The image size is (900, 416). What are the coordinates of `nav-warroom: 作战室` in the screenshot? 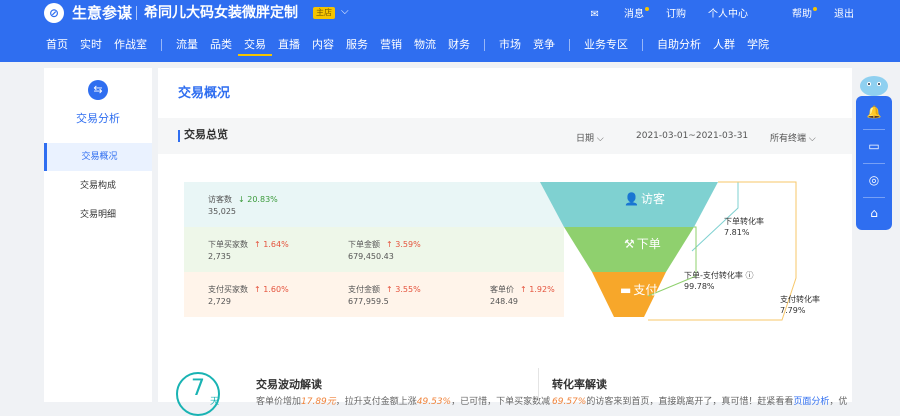 It's located at (130, 46).